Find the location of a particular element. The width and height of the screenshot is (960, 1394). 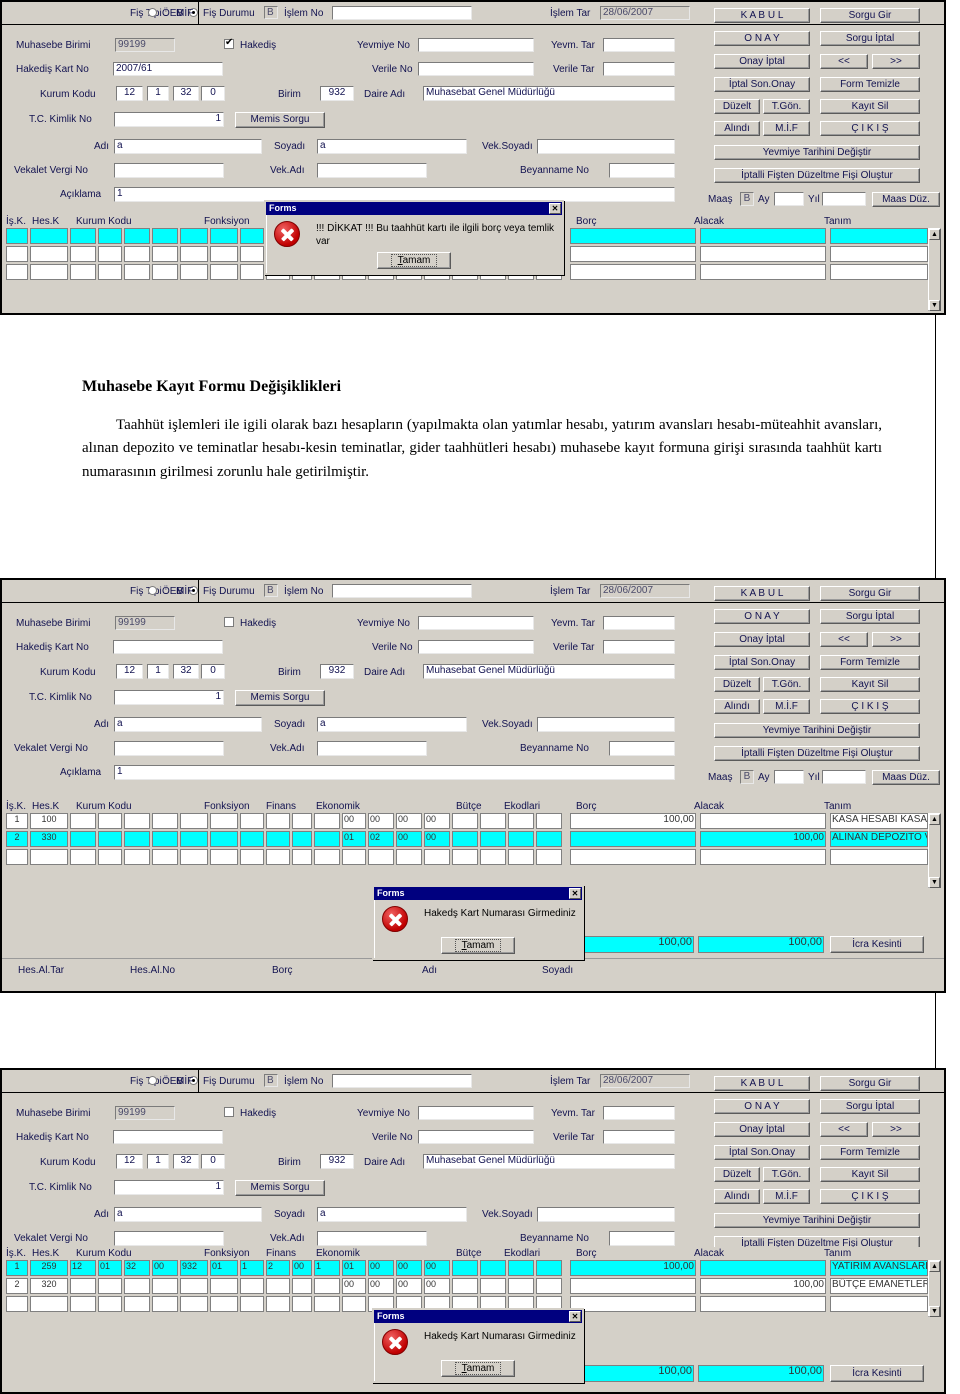

tc-kimlik-no-field: 1 is located at coordinates (169, 697).